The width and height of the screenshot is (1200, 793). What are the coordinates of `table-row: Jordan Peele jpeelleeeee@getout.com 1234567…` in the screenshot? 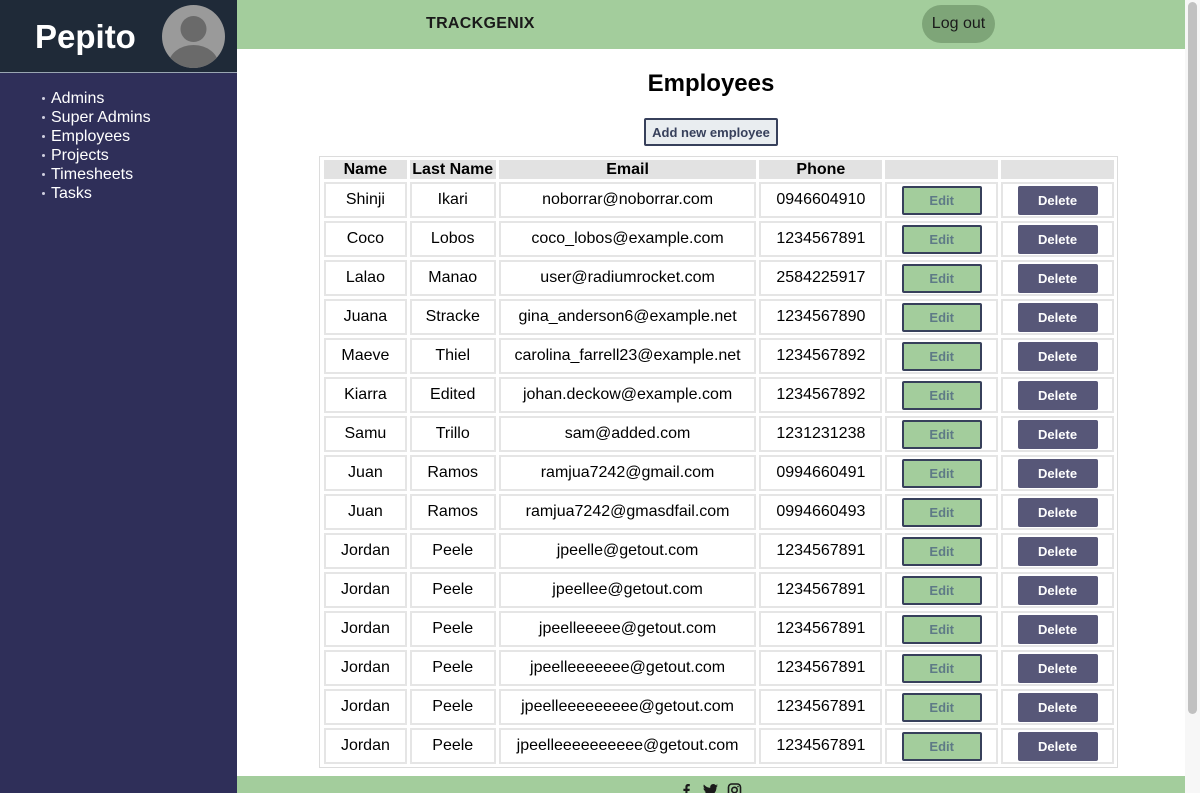 It's located at (719, 629).